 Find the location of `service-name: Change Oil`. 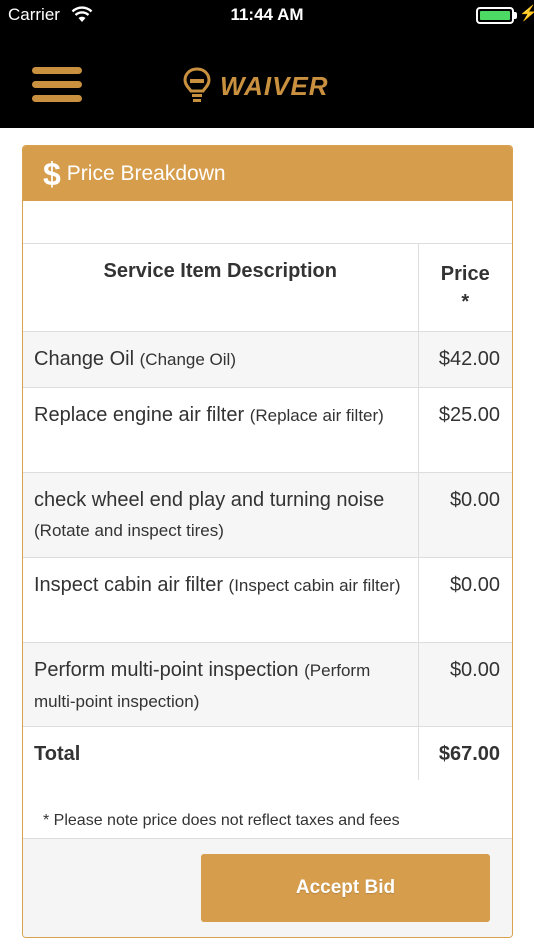

service-name: Change Oil is located at coordinates (84, 358).